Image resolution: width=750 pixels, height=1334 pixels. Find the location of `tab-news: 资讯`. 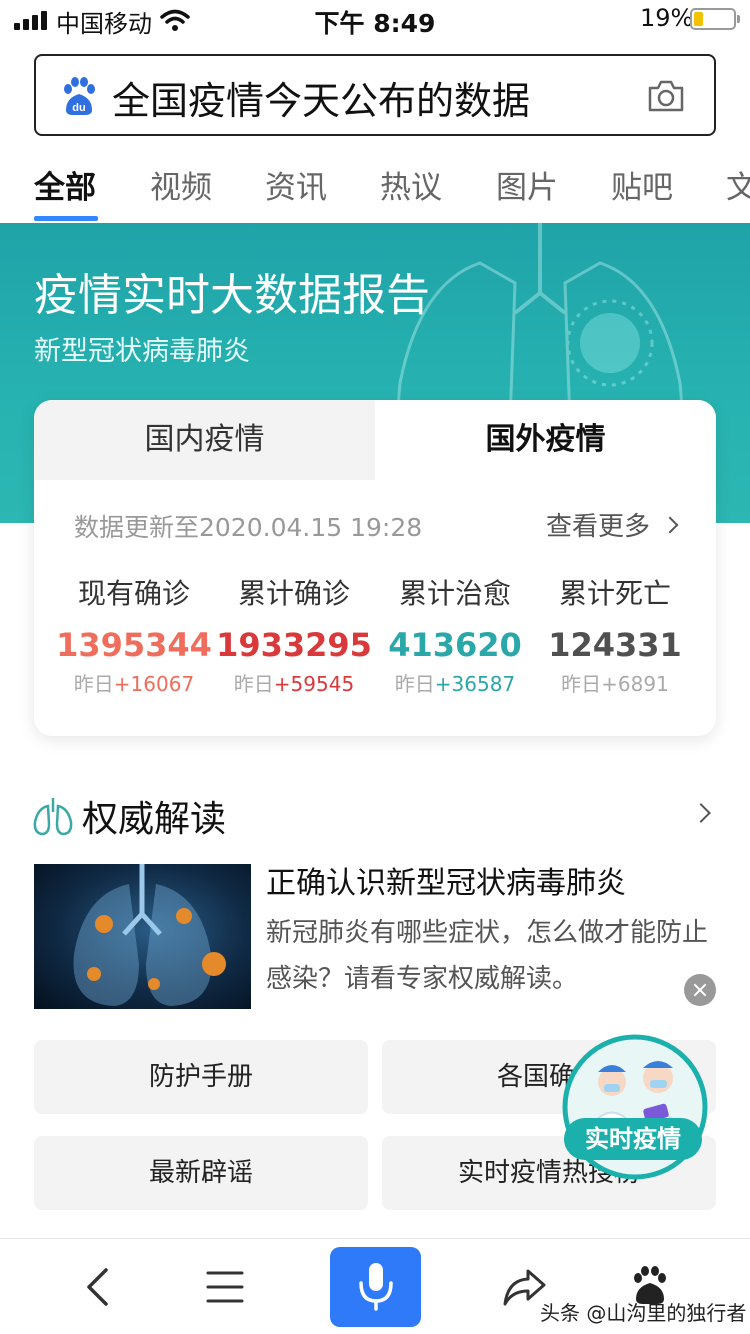

tab-news: 资讯 is located at coordinates (296, 184).